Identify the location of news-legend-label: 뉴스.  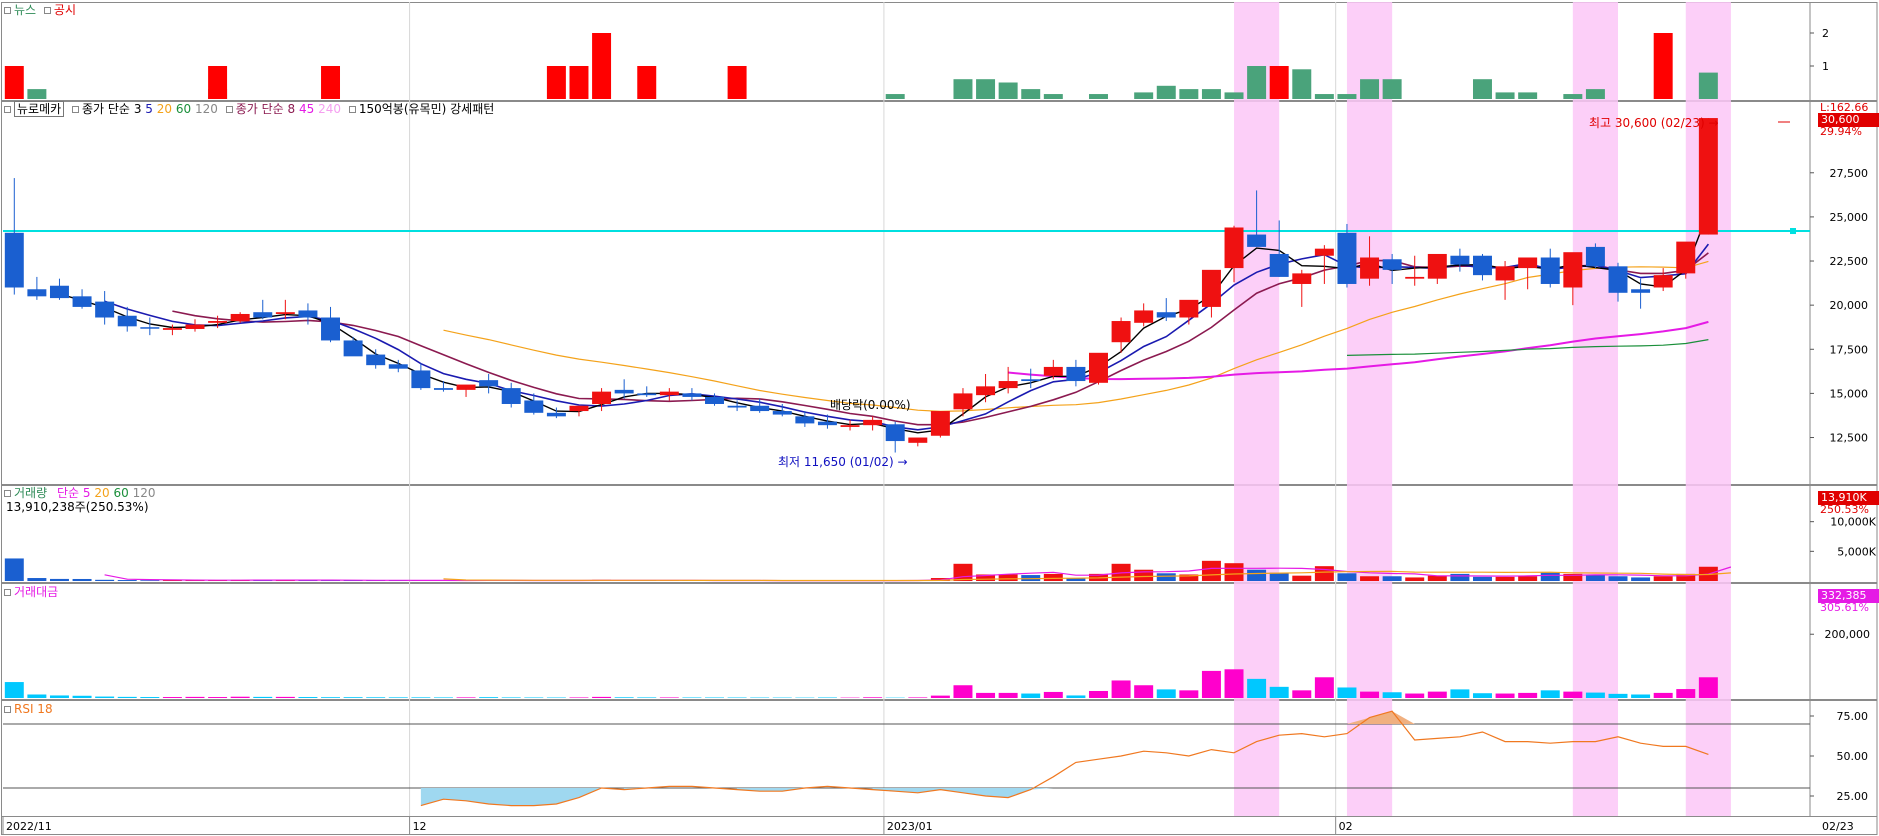
(25, 10).